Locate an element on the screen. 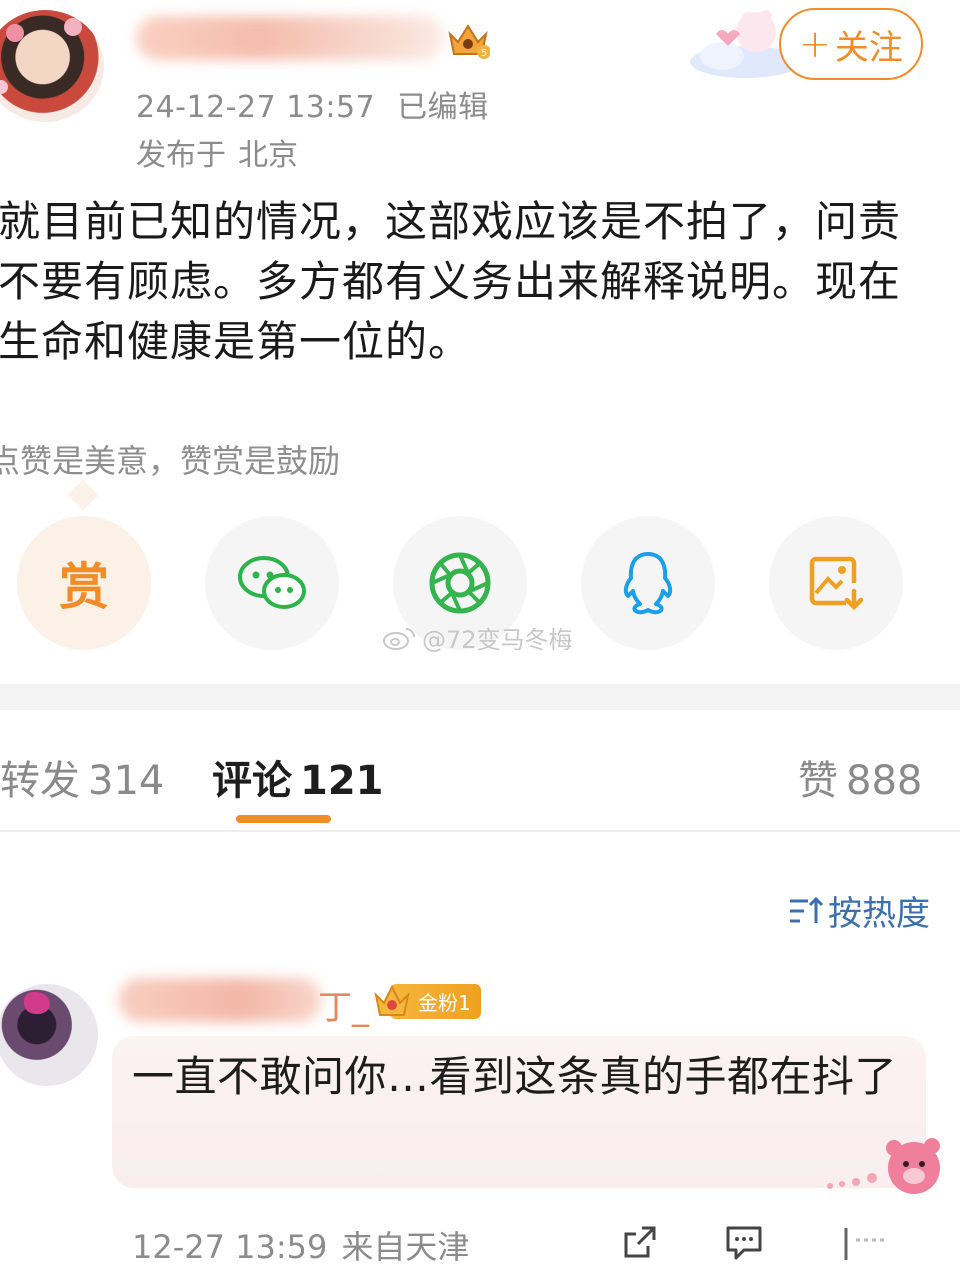 Image resolution: width=960 pixels, height=1273 pixels. post-timestamp: 24-12-27 13:57 已编辑 is located at coordinates (312, 107).